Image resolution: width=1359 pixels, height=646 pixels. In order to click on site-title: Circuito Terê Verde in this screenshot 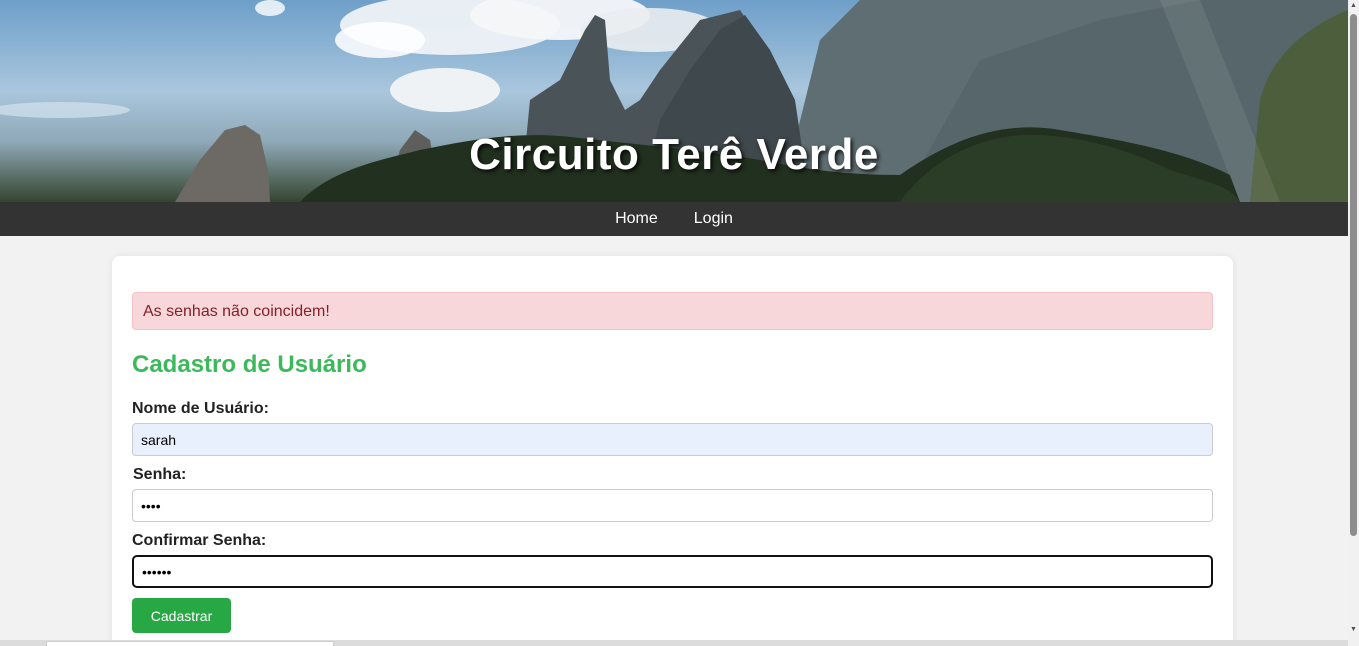, I will do `click(674, 154)`.